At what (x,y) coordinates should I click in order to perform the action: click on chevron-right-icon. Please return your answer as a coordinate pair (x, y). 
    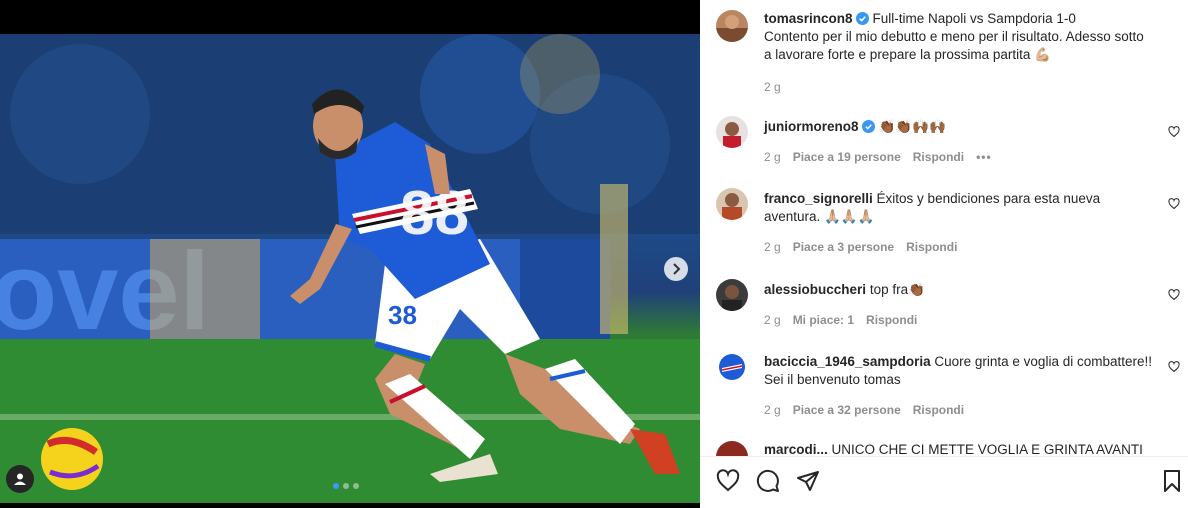
    Looking at the image, I should click on (677, 269).